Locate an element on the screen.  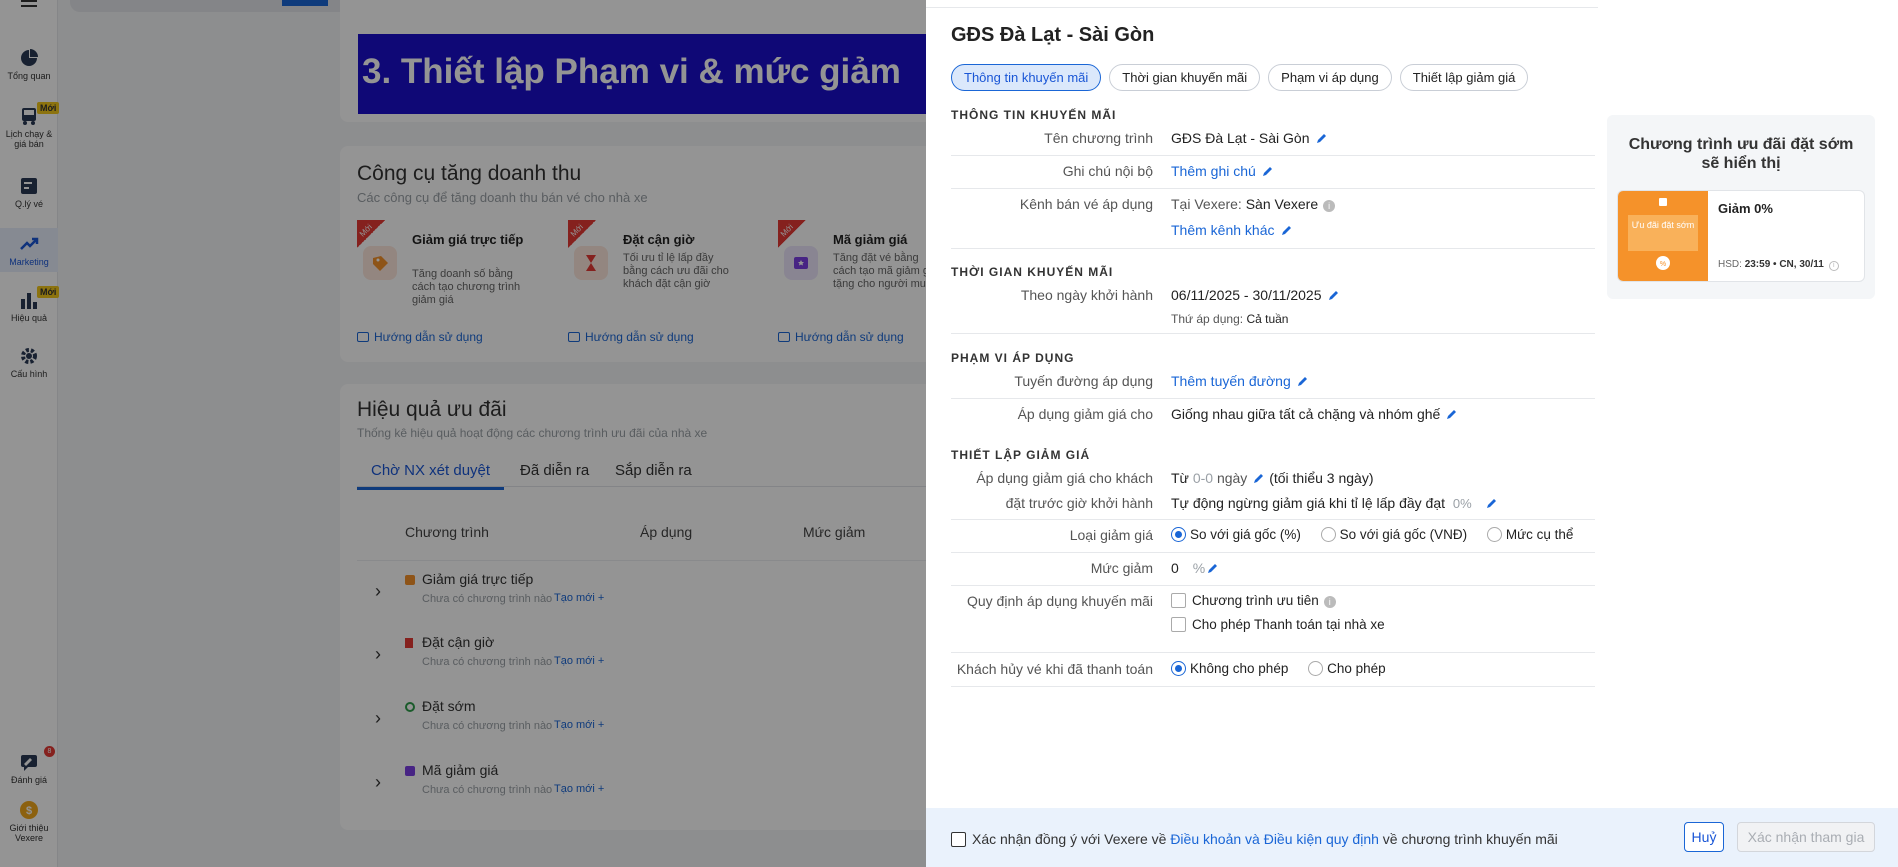
tab-discount-setup: Thiết lập giảm giá is located at coordinates (1464, 77).